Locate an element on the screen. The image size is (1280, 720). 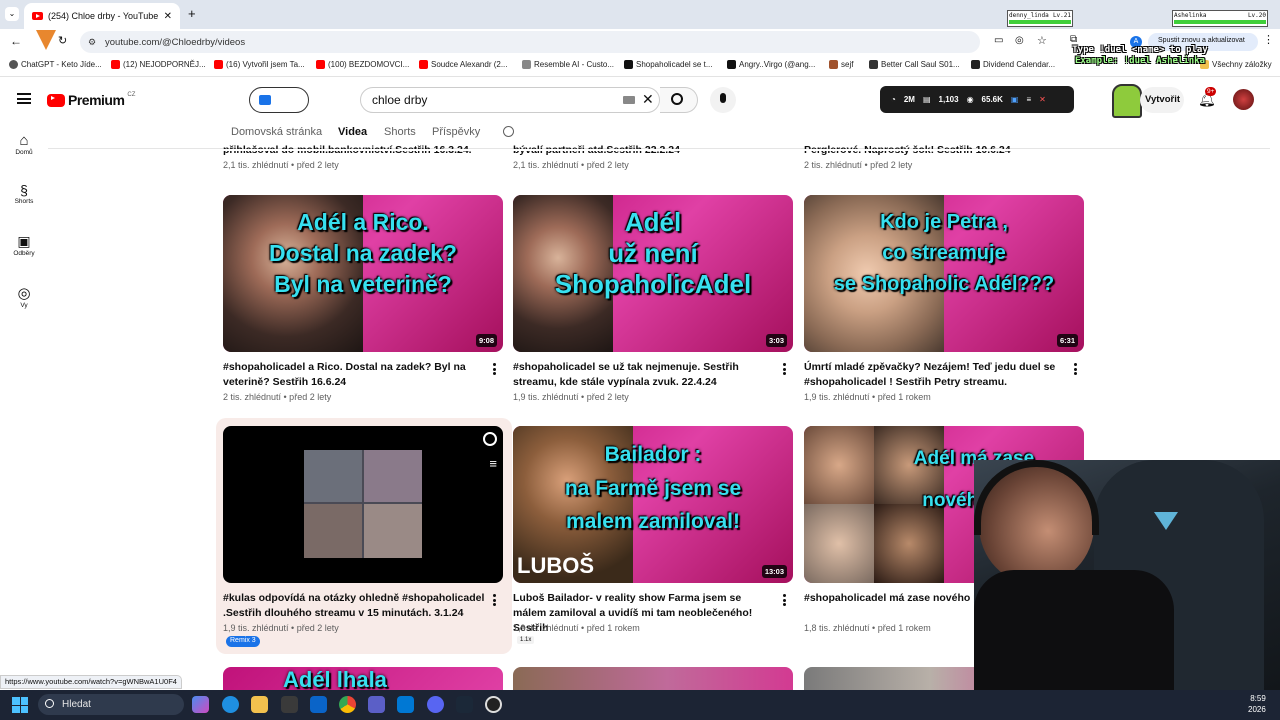
vscode-icon is located at coordinates (405, 704).